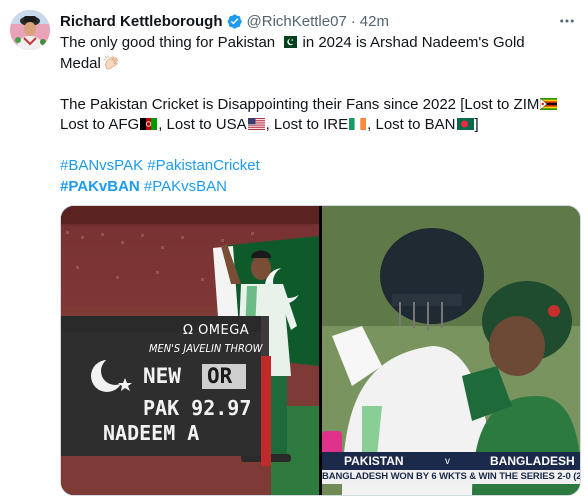  Describe the element at coordinates (256, 124) in the screenshot. I see `usa-flag-icon` at that location.